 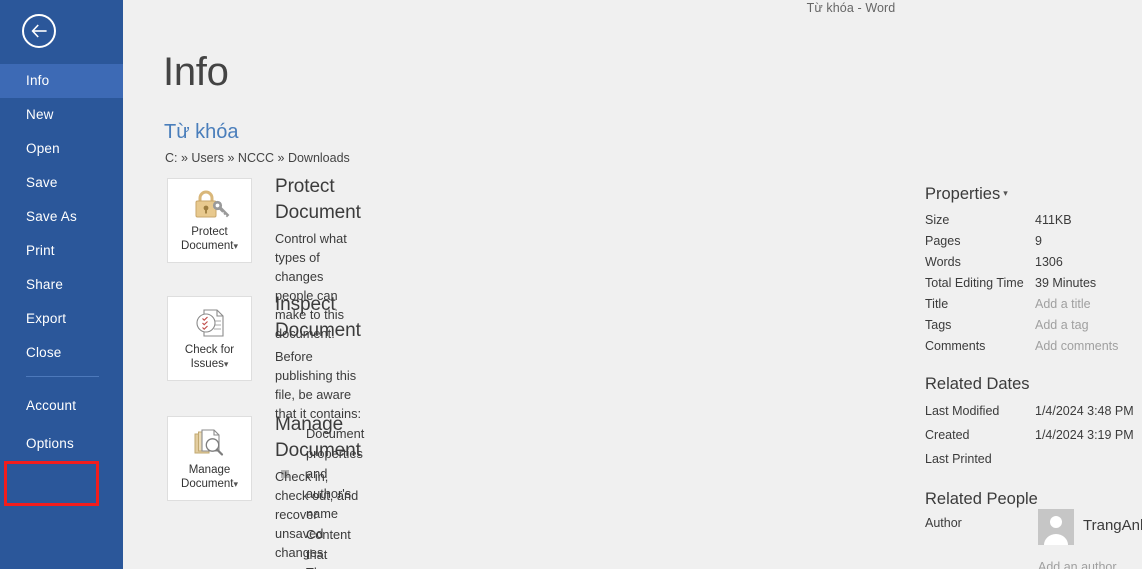 I want to click on sidebar-item-options: Options, so click(x=61, y=444).